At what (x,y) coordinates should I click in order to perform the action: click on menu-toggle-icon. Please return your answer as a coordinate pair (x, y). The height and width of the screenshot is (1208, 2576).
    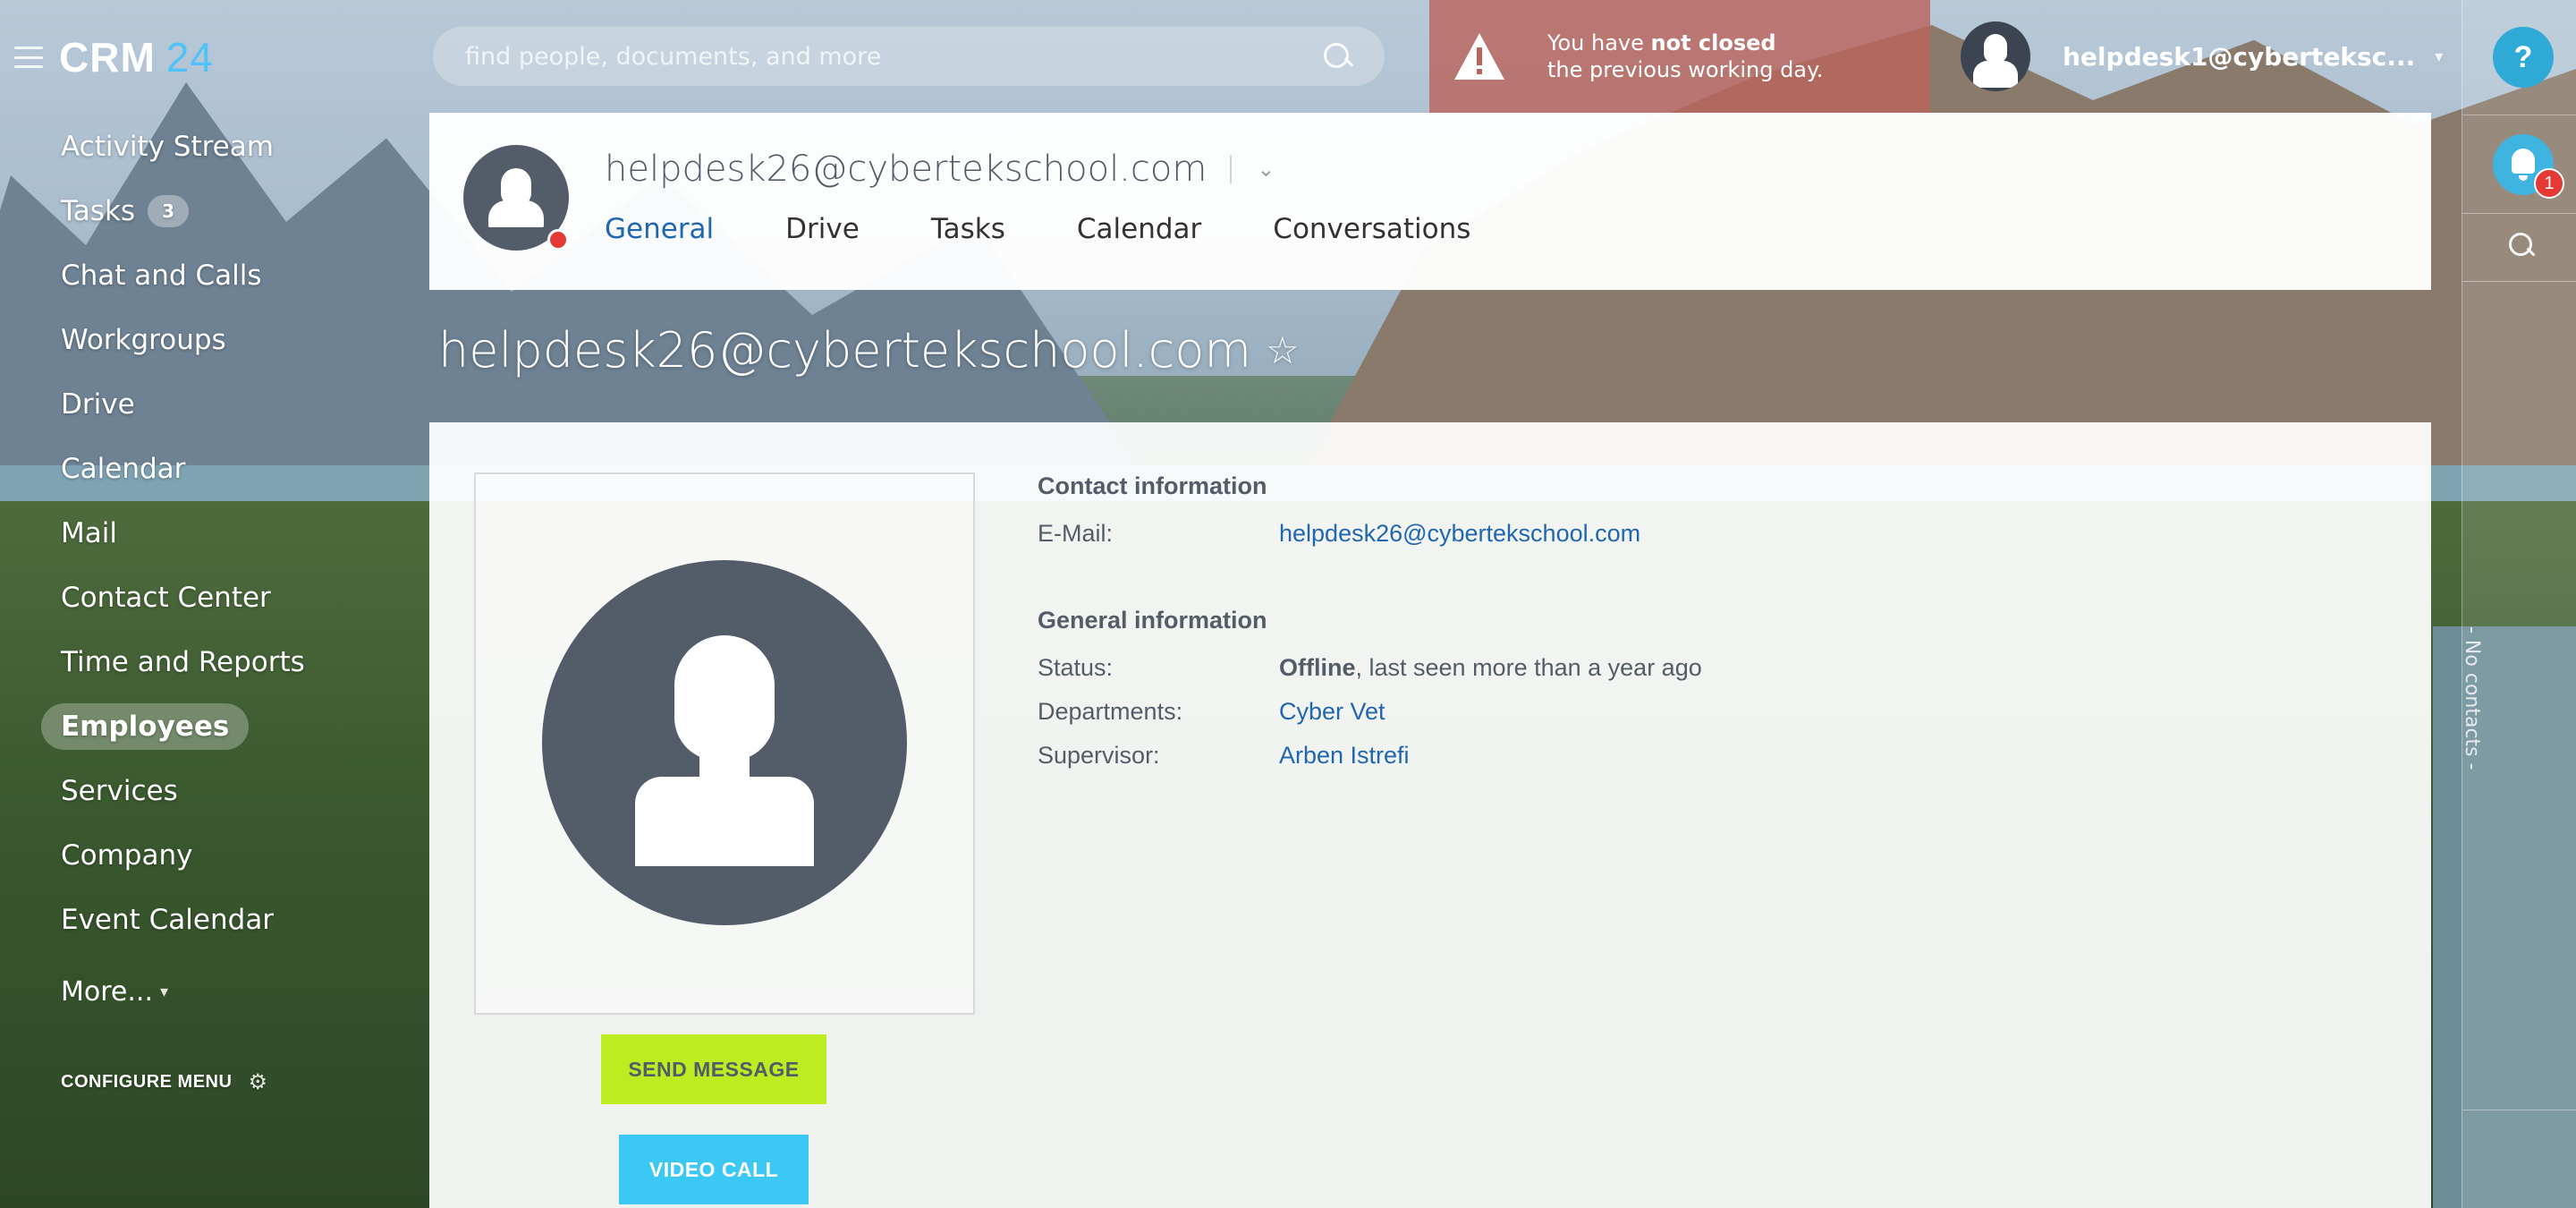
    Looking at the image, I should click on (28, 58).